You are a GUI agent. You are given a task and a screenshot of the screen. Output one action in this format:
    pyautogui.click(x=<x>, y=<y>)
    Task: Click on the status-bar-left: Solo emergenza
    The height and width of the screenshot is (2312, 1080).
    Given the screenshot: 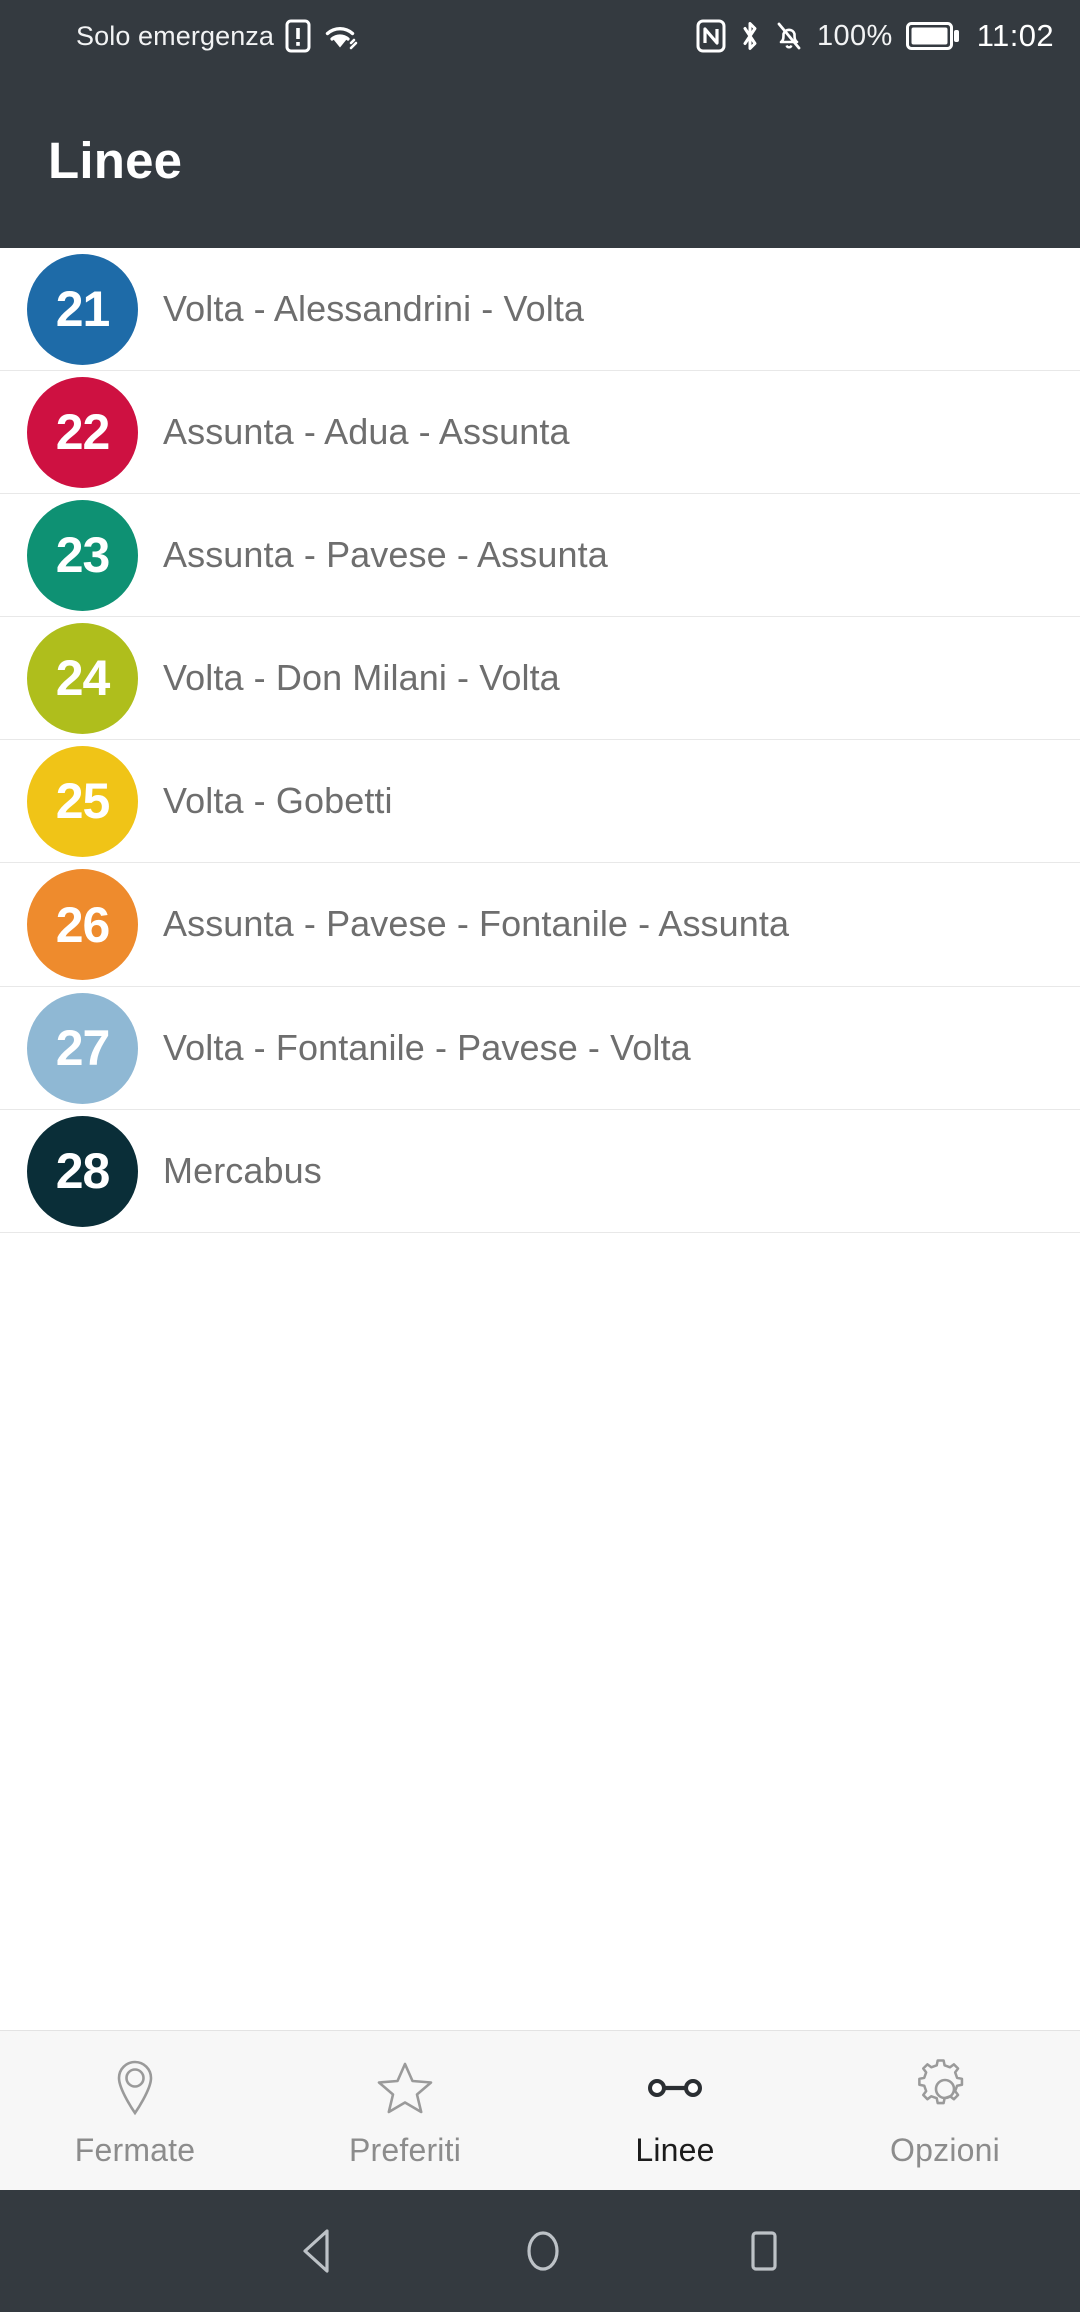 What is the action you would take?
    pyautogui.click(x=217, y=36)
    